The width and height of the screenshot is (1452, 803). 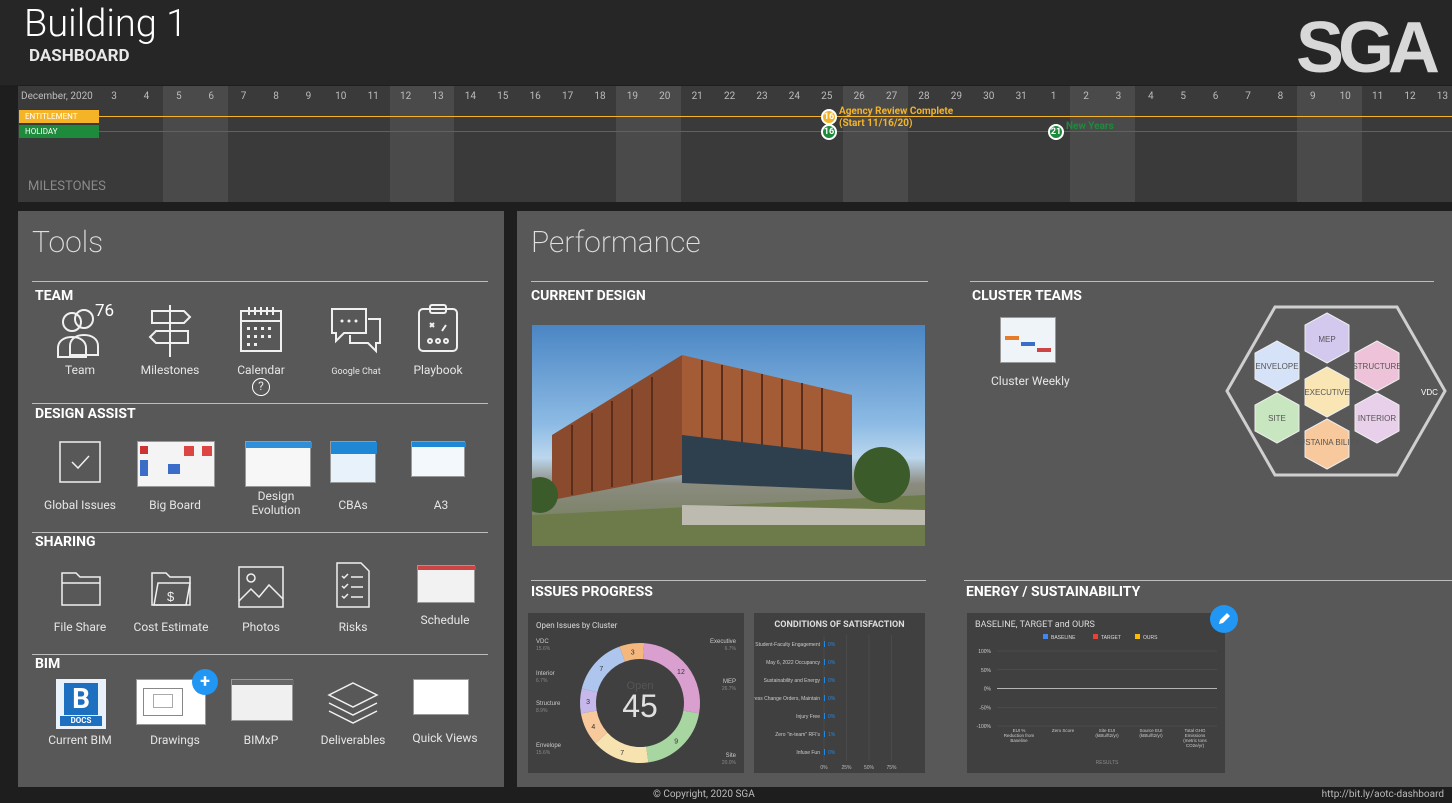 What do you see at coordinates (891, 768) in the screenshot?
I see `cos-tick: 75%` at bounding box center [891, 768].